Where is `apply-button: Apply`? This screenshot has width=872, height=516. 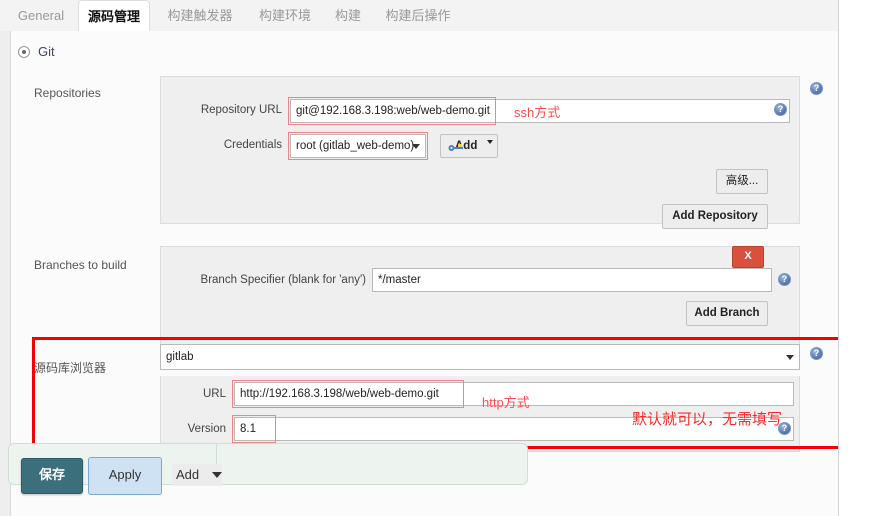
apply-button: Apply is located at coordinates (125, 476).